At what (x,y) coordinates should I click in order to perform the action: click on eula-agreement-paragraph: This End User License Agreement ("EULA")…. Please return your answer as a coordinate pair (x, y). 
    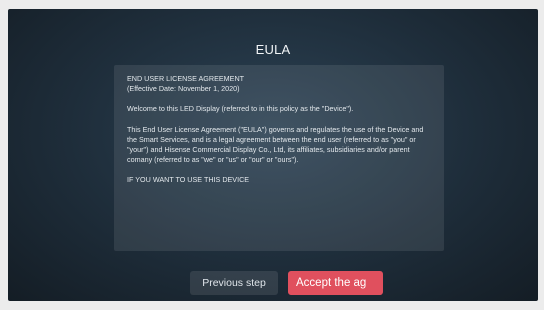
    Looking at the image, I should click on (275, 144).